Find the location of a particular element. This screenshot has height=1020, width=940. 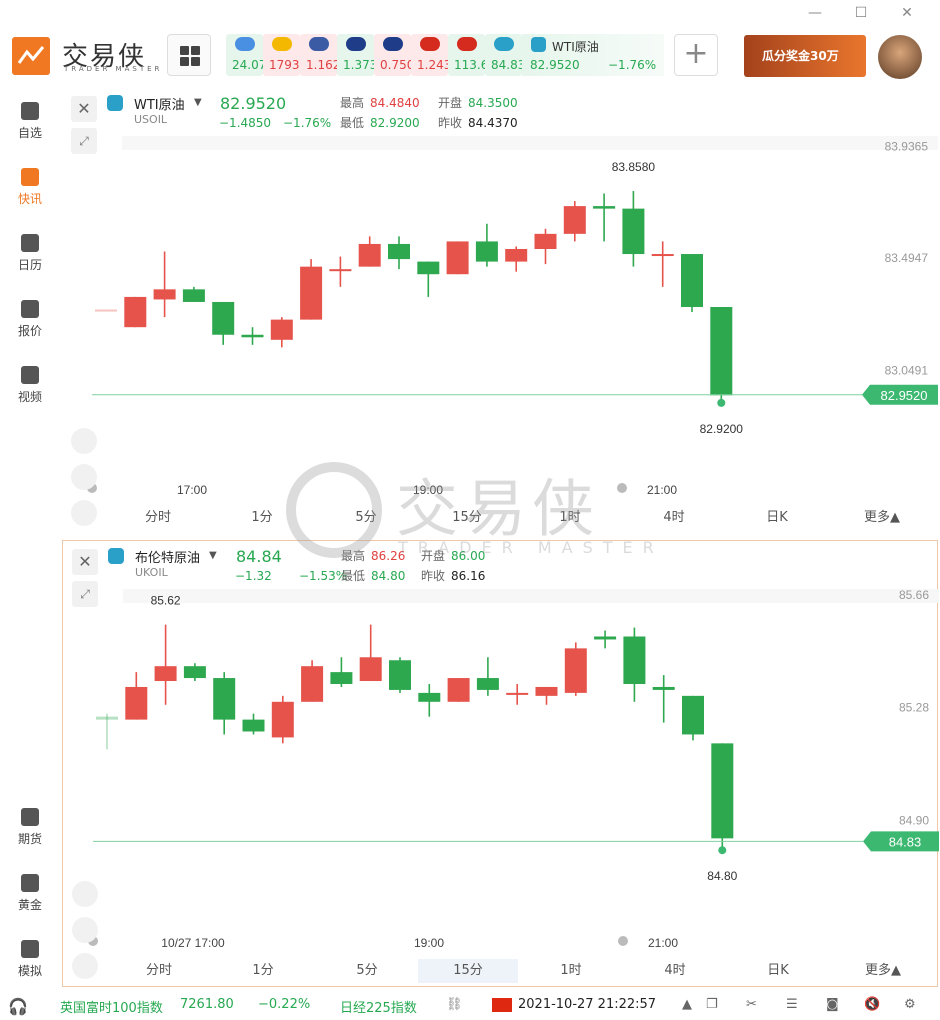

timeframe-bar: 分时 1分 5分 15分 1时 4时 日K 更多▲ is located at coordinates (501, 971).